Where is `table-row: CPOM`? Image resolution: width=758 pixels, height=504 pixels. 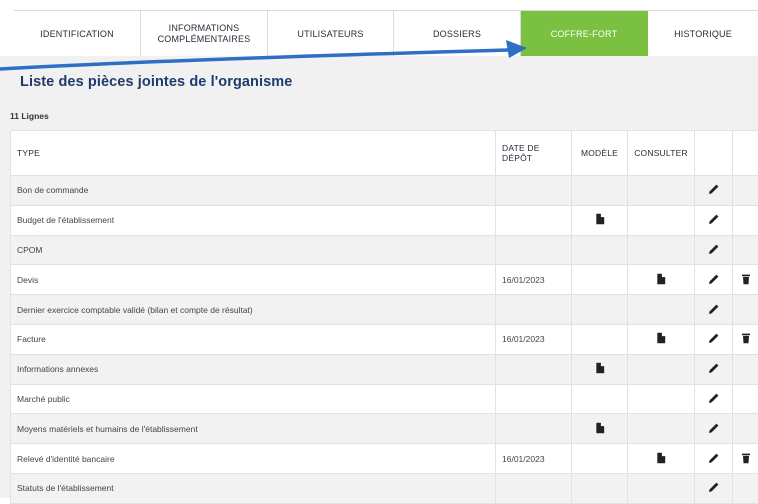
table-row: CPOM is located at coordinates (384, 250).